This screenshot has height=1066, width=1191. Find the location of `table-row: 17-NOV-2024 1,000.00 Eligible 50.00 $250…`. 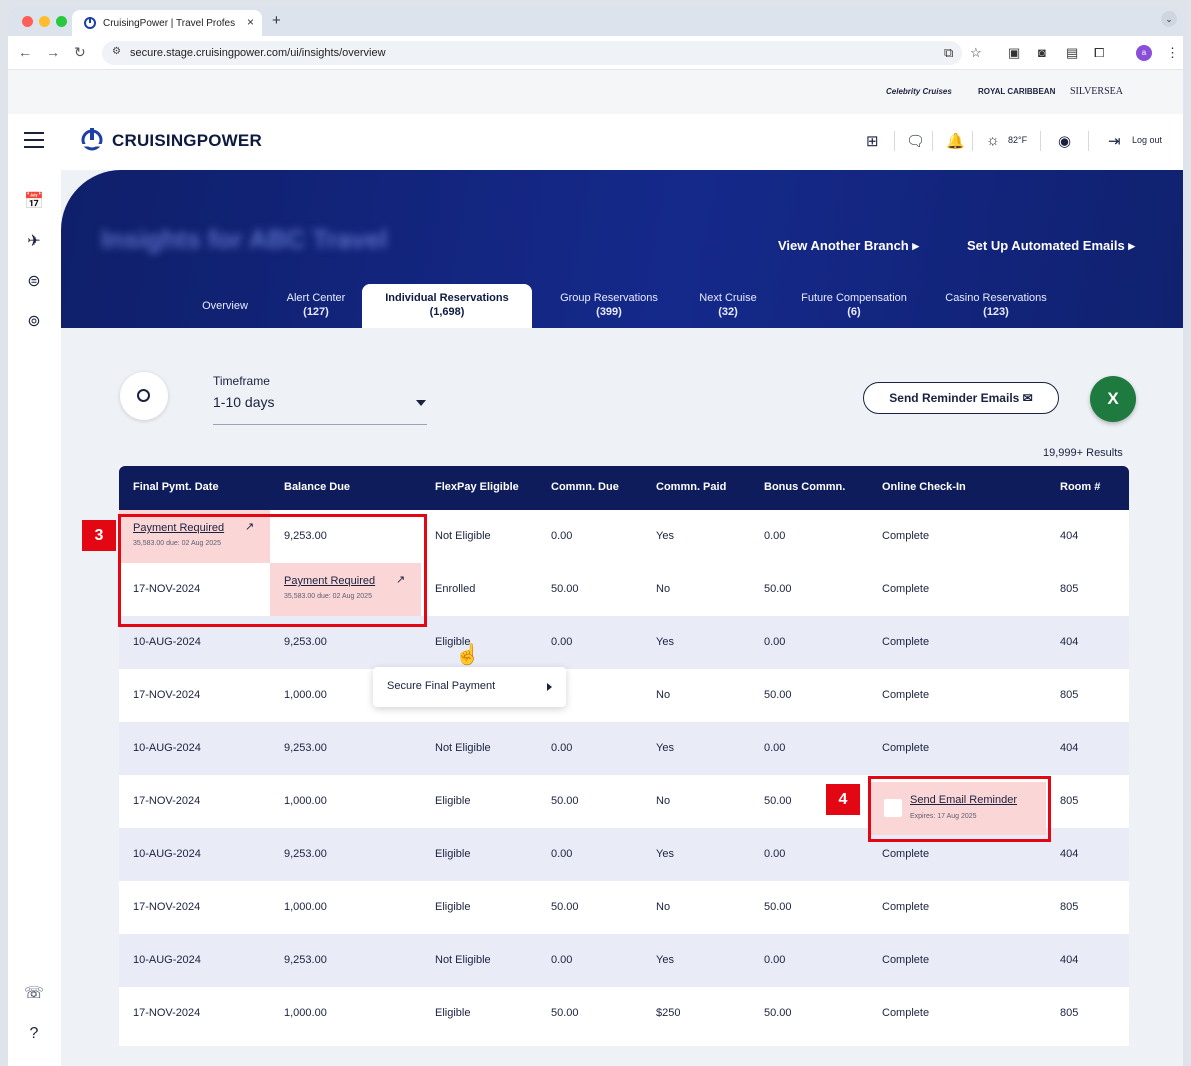

table-row: 17-NOV-2024 1,000.00 Eligible 50.00 $250… is located at coordinates (624, 1013).